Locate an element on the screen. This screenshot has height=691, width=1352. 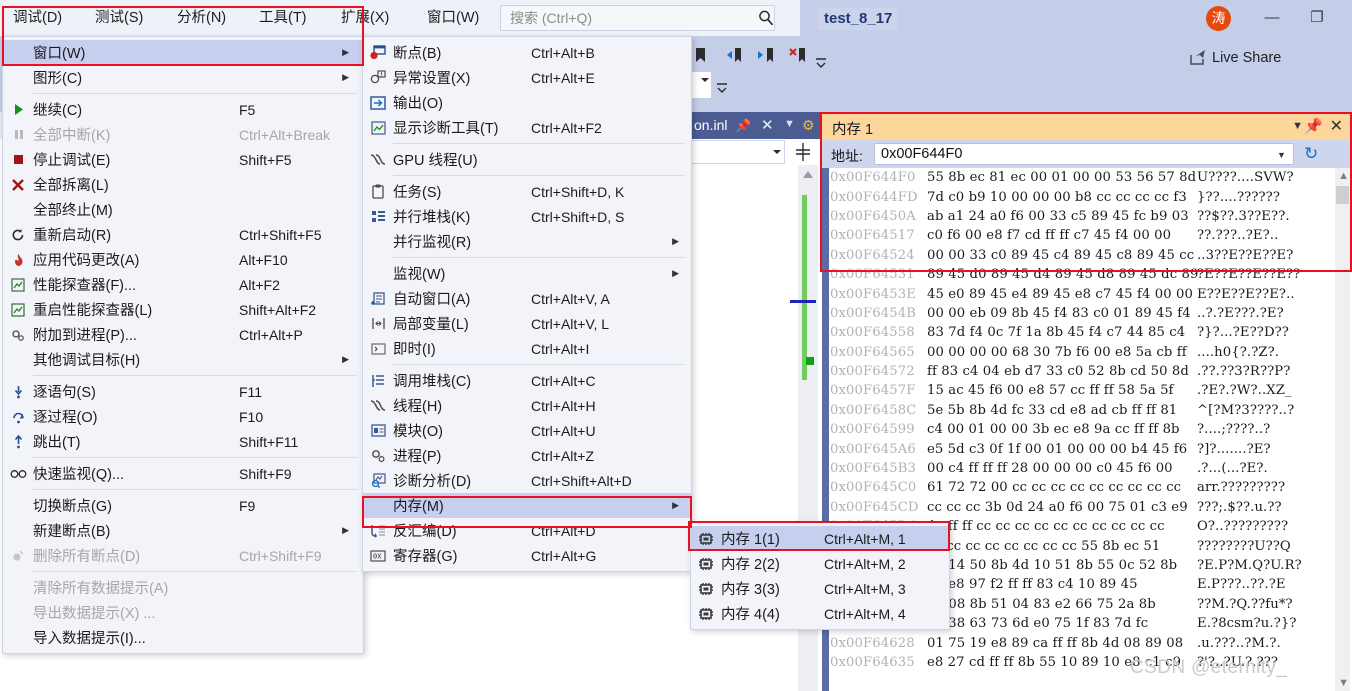
menubar-item-debug: 调试(D) is located at coordinates (37, 18).